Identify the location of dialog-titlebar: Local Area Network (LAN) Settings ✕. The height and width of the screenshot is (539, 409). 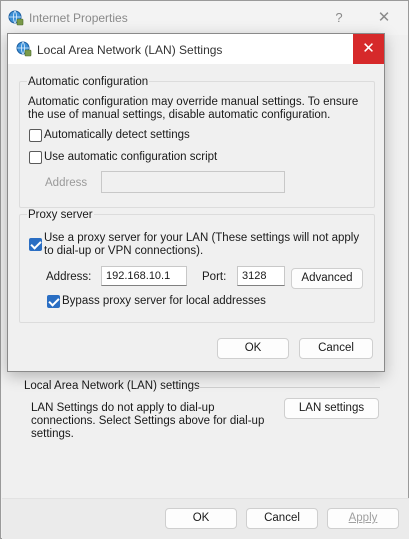
(196, 49).